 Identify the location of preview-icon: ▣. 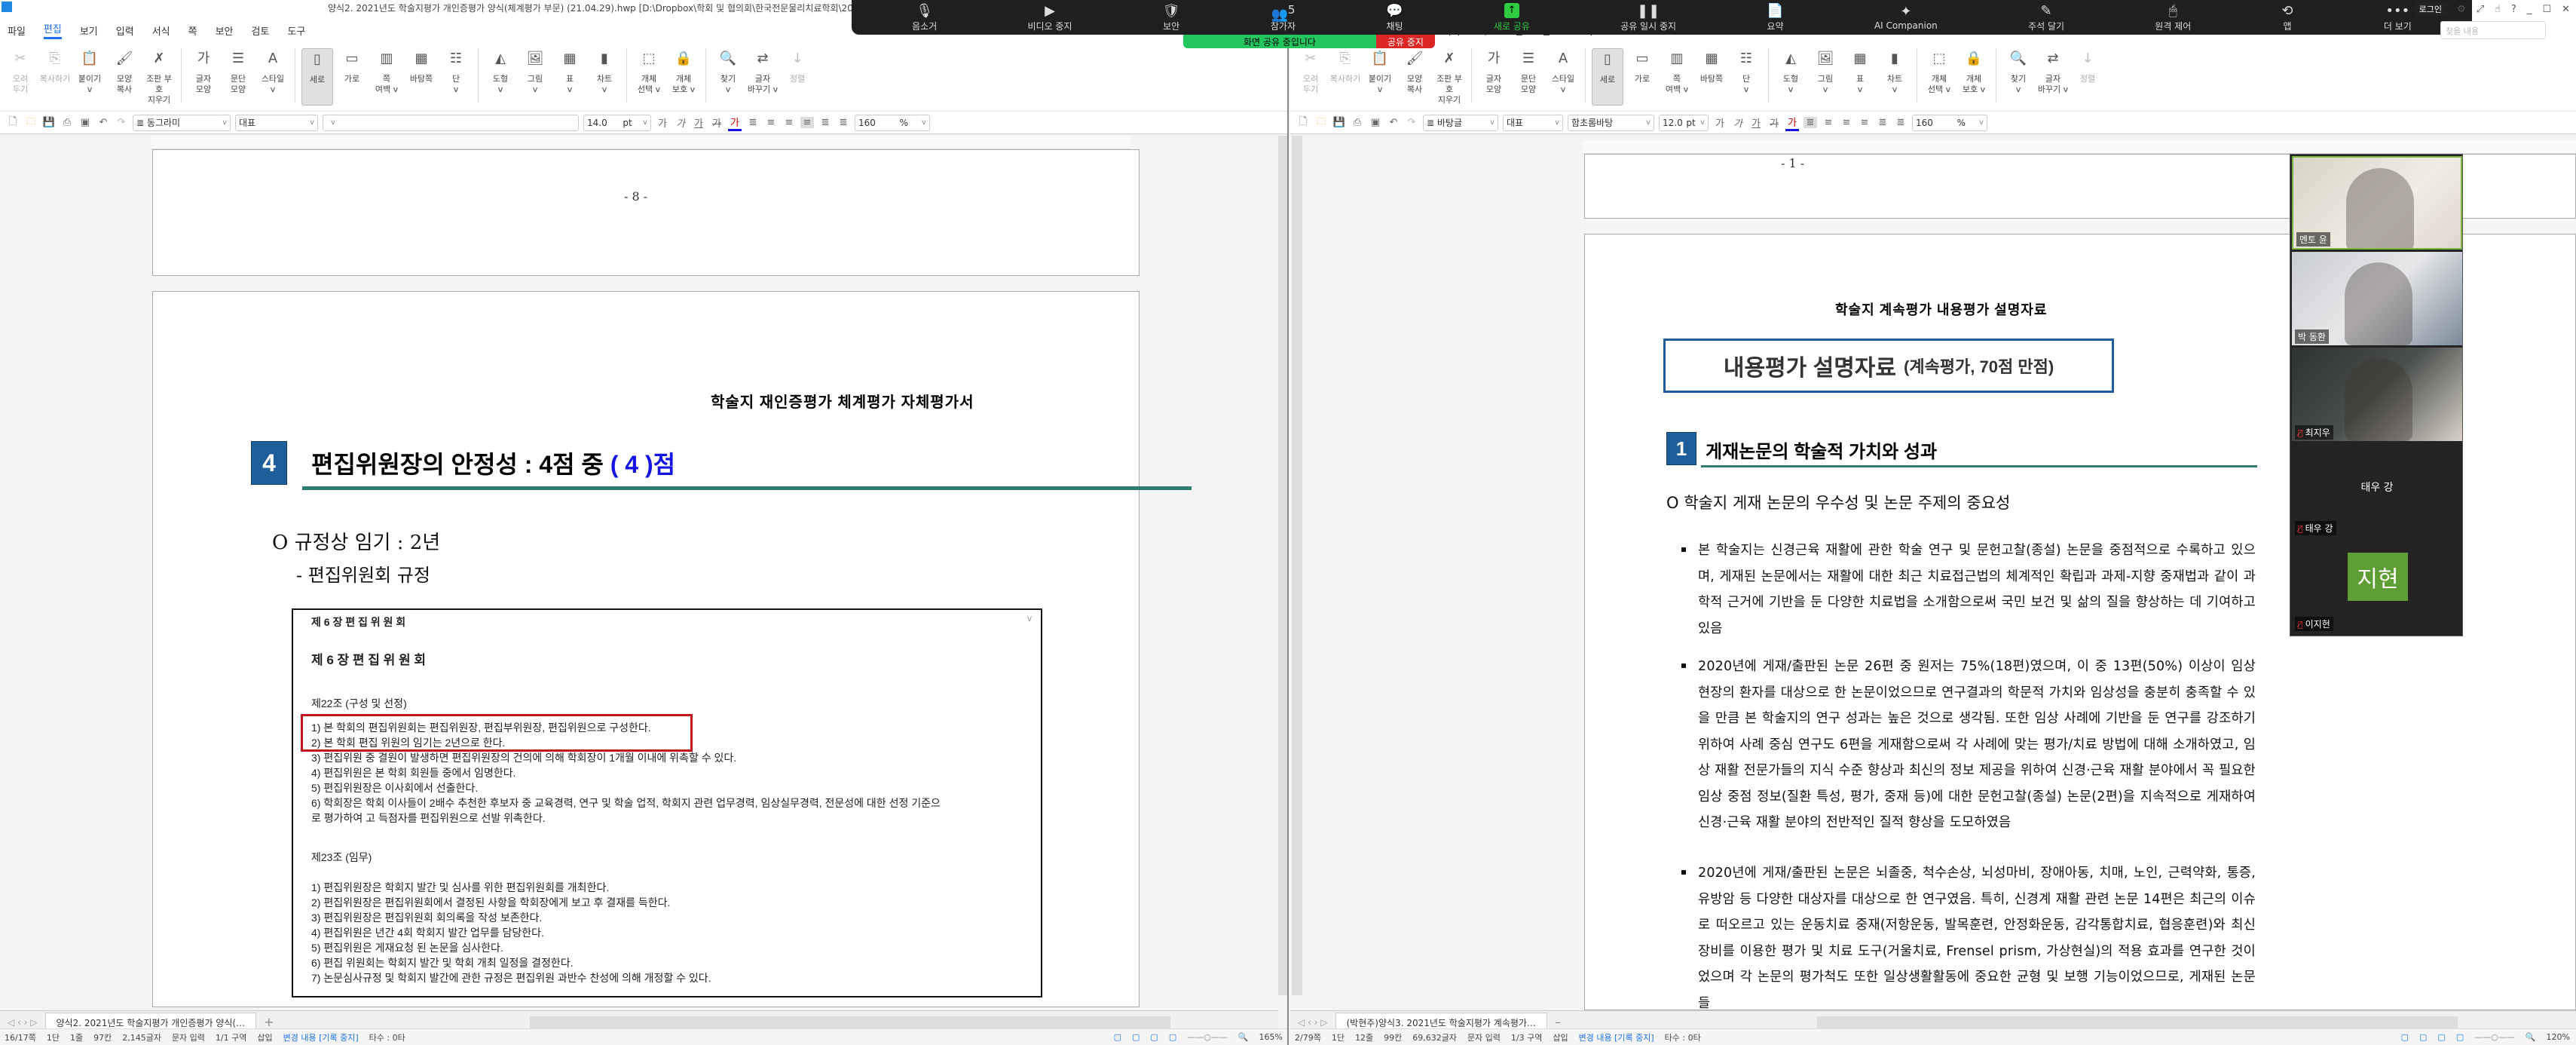
(1375, 122).